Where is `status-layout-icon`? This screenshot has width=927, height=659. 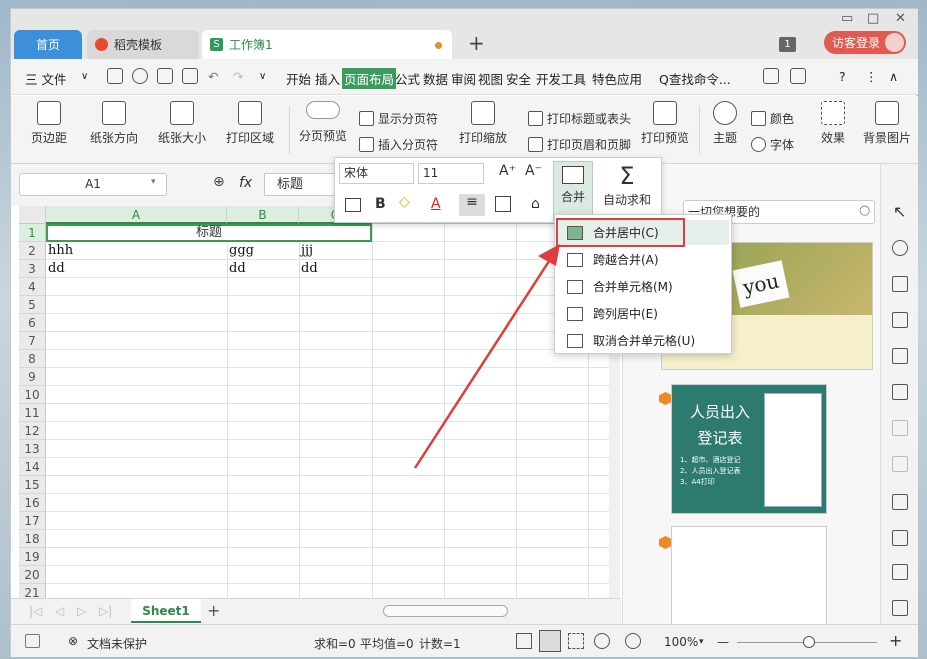
status-layout-icon is located at coordinates (32, 641).